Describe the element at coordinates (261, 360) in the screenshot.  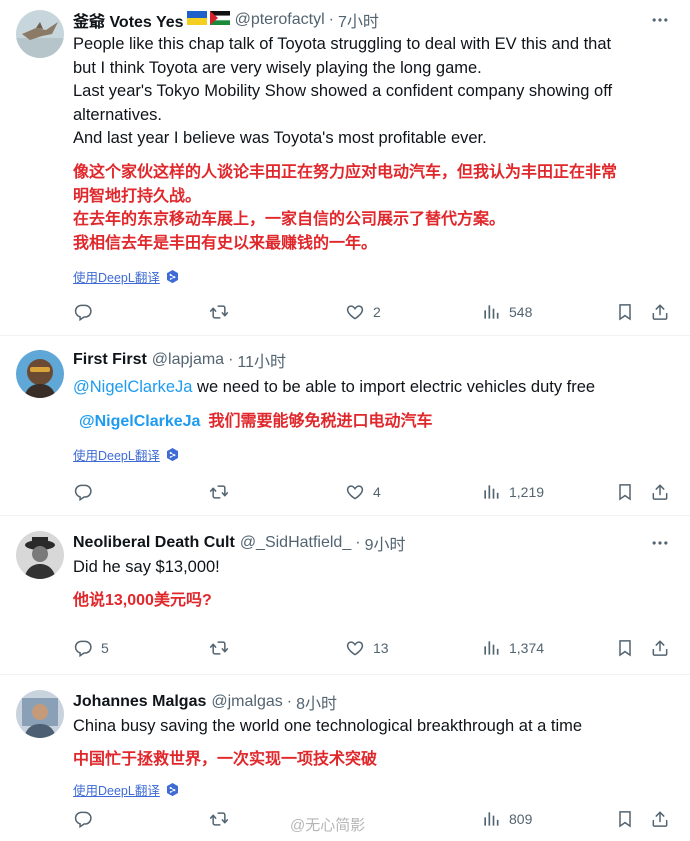
I see `timestamp: 11小时` at that location.